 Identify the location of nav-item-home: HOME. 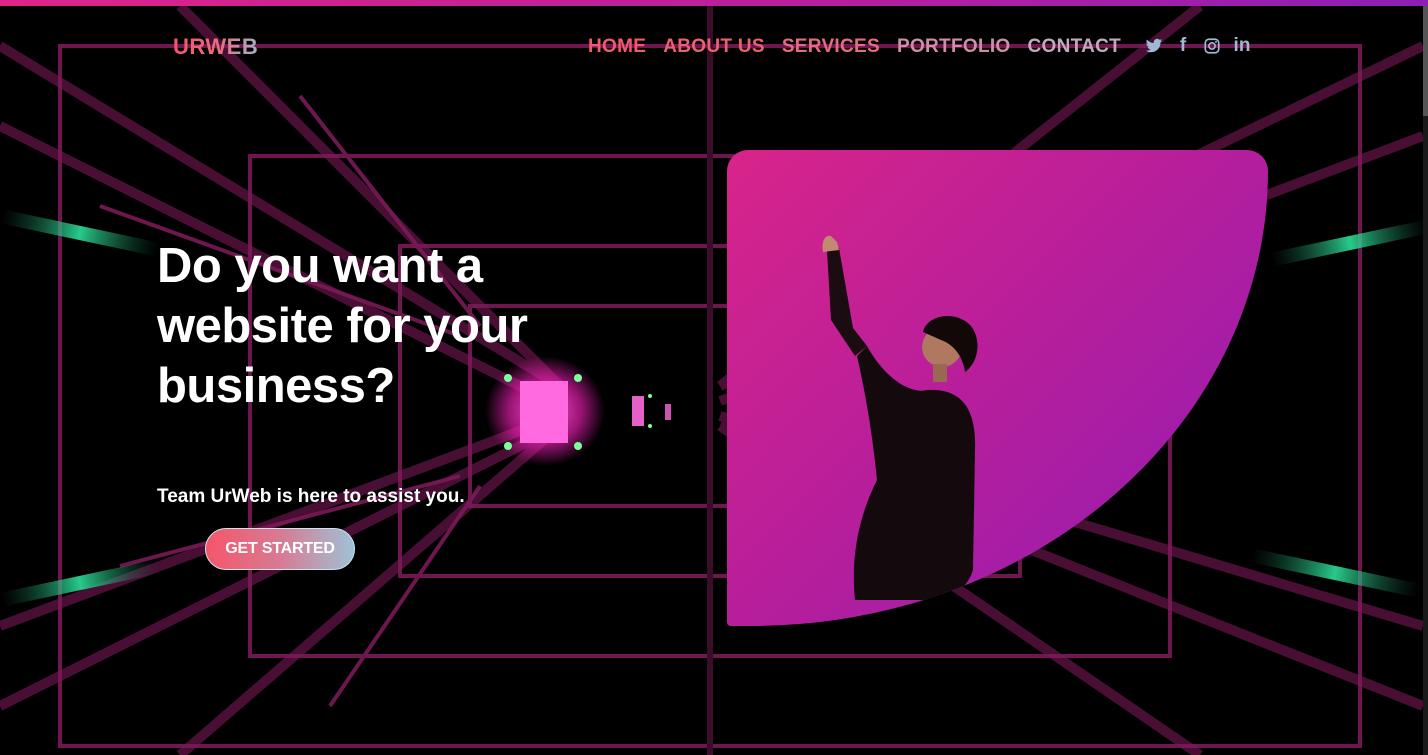
(617, 47).